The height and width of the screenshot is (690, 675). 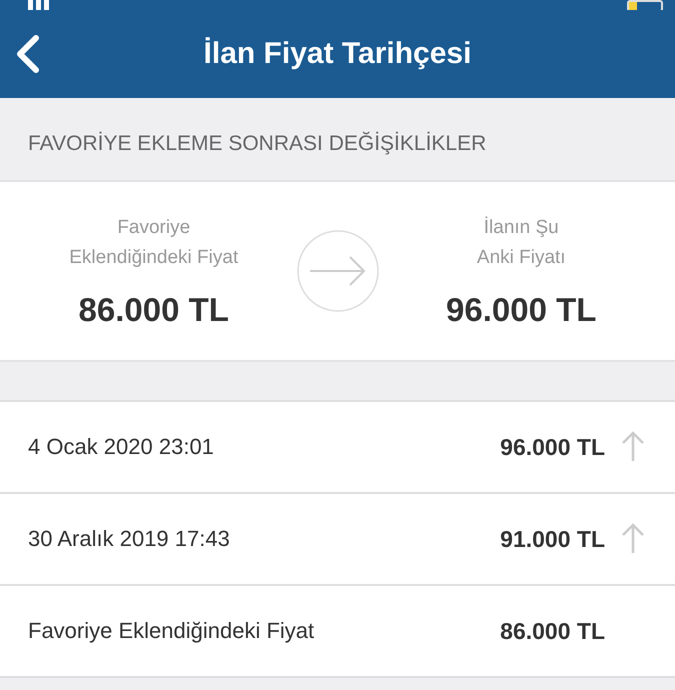 What do you see at coordinates (552, 539) in the screenshot?
I see `history-price: 91.000 TL` at bounding box center [552, 539].